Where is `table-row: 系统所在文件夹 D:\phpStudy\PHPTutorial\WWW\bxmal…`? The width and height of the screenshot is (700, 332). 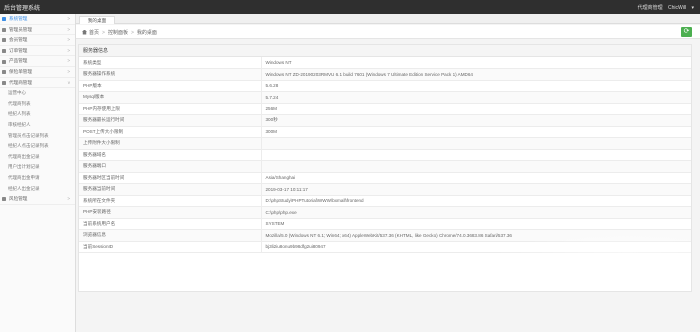
table-row: 系统所在文件夹 D:\phpStudy\PHPTutorial\WWW\bxmal… is located at coordinates (385, 201).